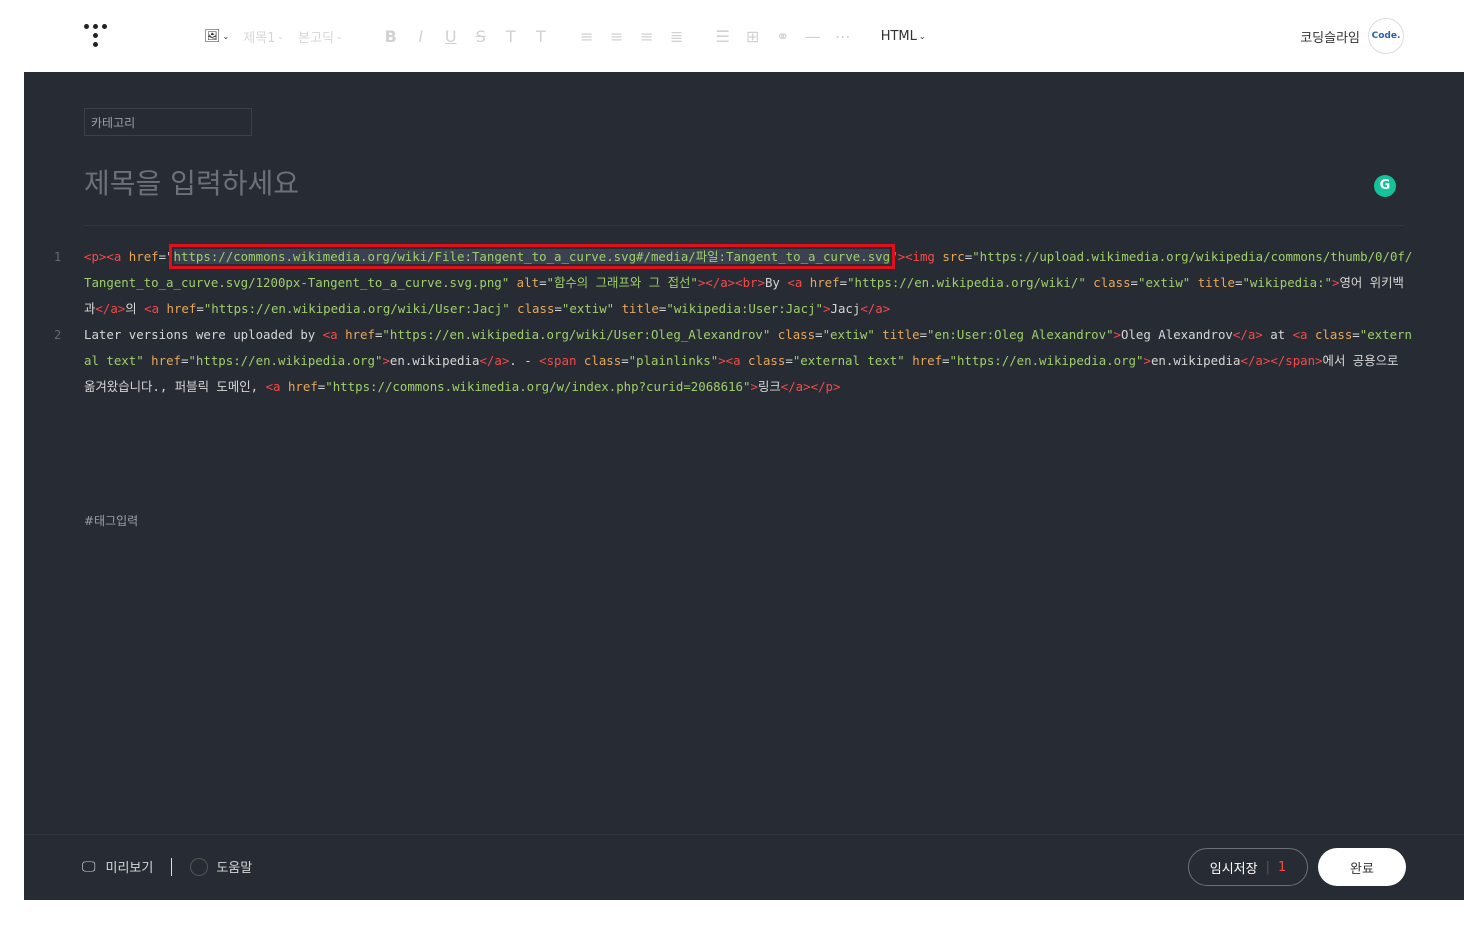  What do you see at coordinates (212, 36) in the screenshot?
I see `image-icon: 🖼` at bounding box center [212, 36].